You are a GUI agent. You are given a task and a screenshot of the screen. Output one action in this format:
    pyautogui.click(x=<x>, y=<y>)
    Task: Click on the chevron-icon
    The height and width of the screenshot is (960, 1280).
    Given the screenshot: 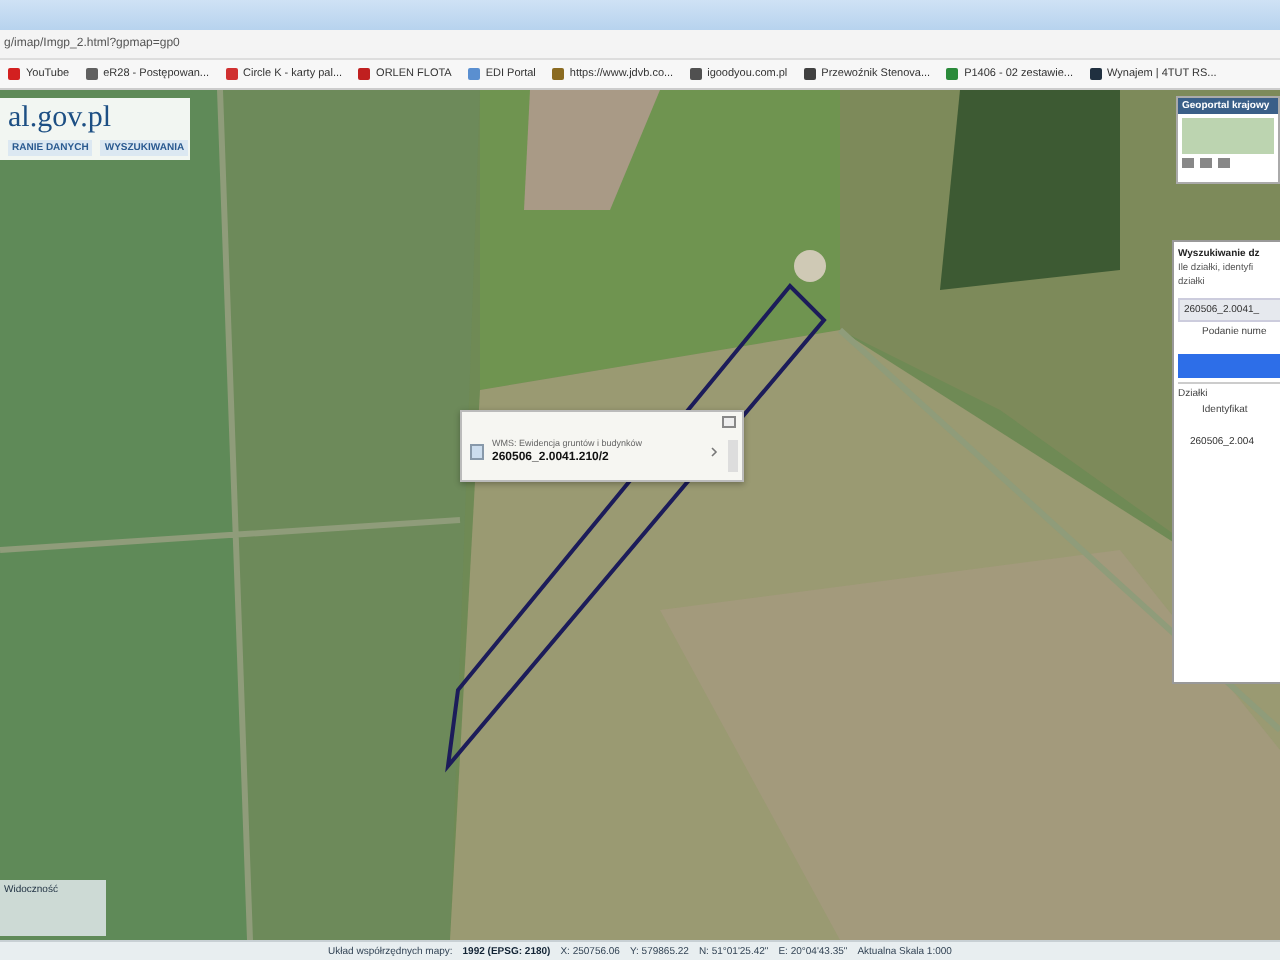 What is the action you would take?
    pyautogui.click(x=714, y=452)
    